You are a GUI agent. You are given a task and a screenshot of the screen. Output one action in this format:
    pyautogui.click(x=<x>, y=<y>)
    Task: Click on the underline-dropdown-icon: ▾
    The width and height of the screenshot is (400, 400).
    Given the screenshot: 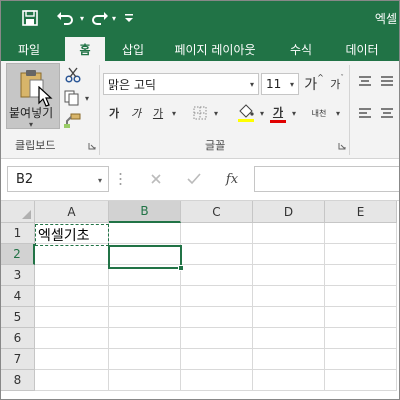 What is the action you would take?
    pyautogui.click(x=174, y=113)
    